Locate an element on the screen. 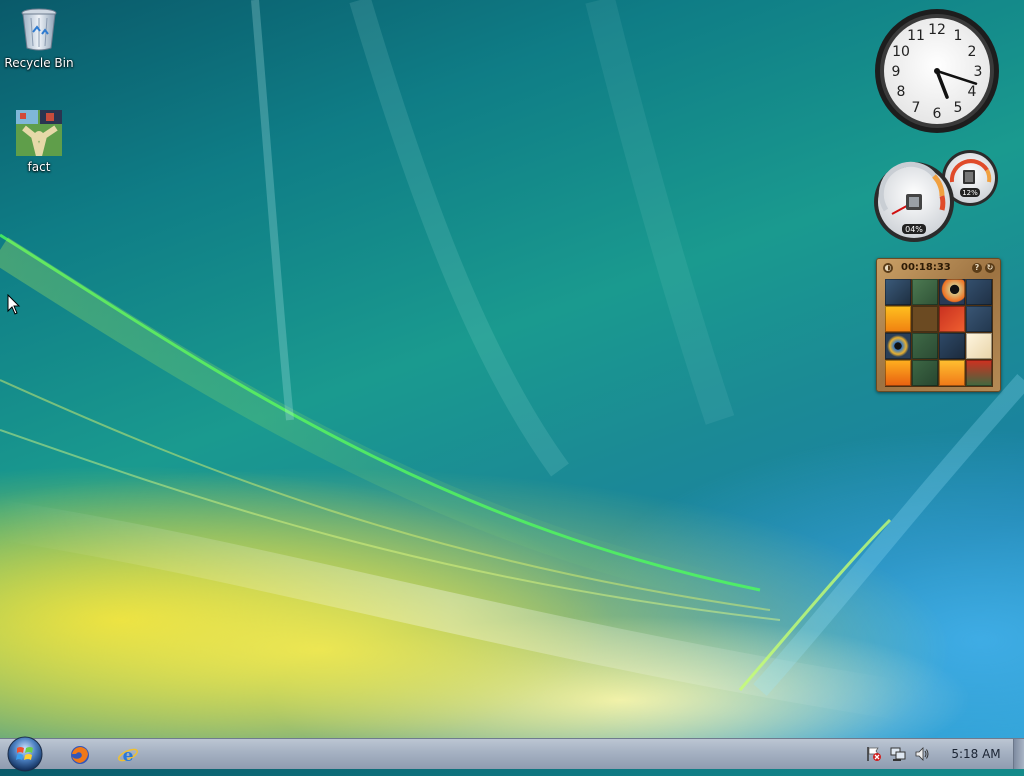 Image resolution: width=1024 pixels, height=776 pixels. puzzle-toolbar: ◐ 00:18:33 ? ↻ is located at coordinates (938, 268).